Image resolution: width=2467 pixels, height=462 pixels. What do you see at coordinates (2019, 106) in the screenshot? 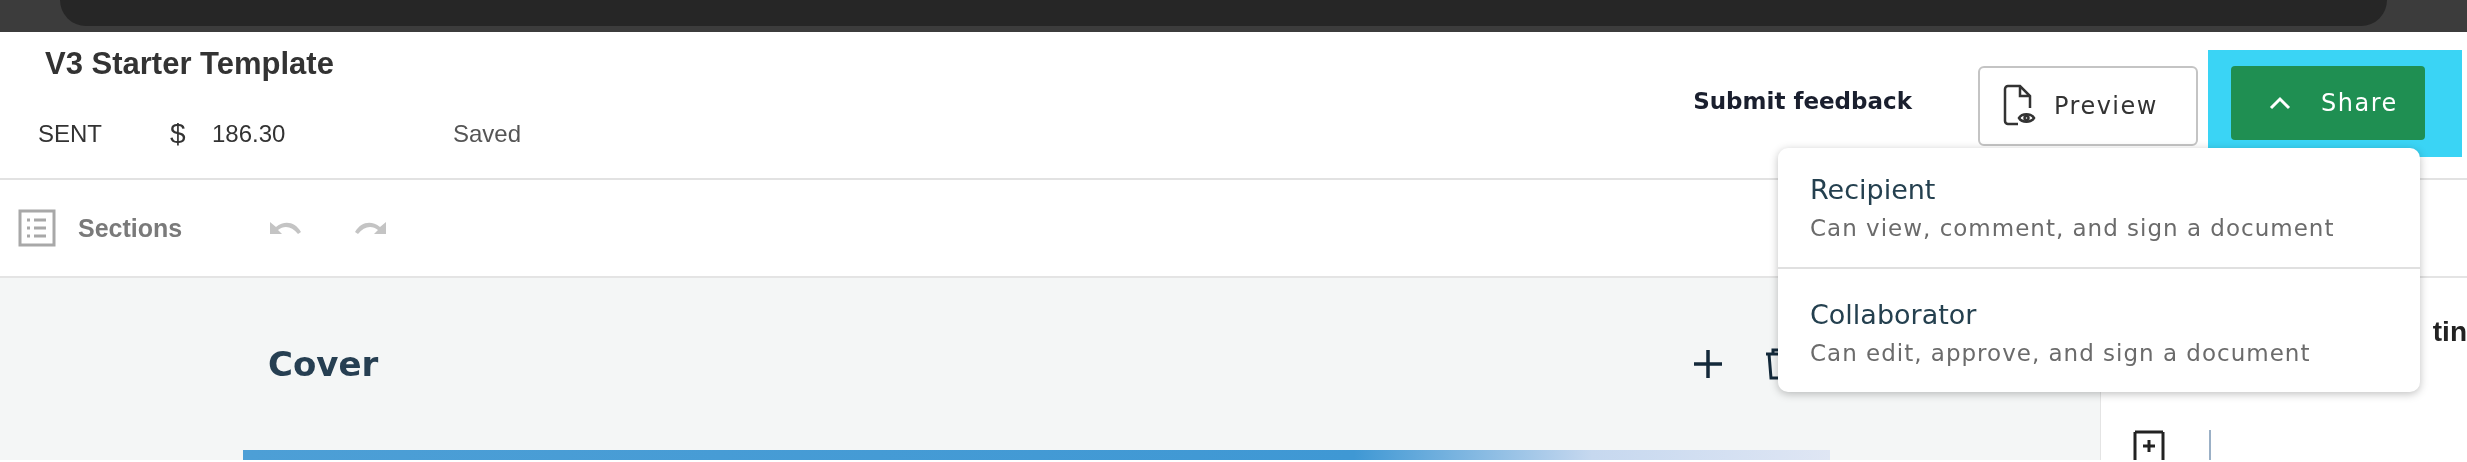
I see `document-eye-icon` at bounding box center [2019, 106].